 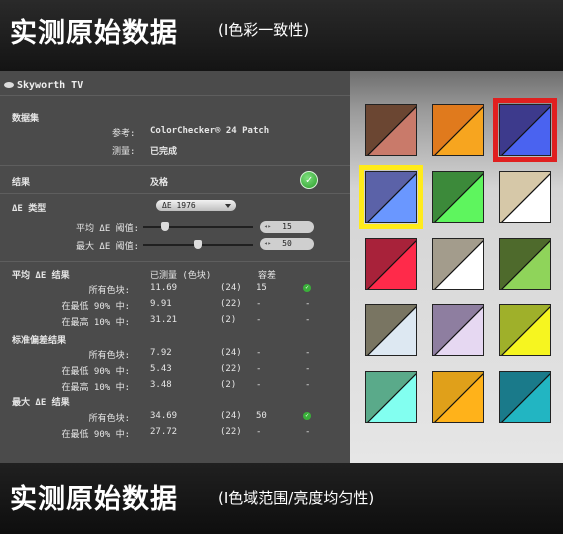 What do you see at coordinates (179, 205) in the screenshot?
I see `delta-e-type-value: ΔE 1976` at bounding box center [179, 205].